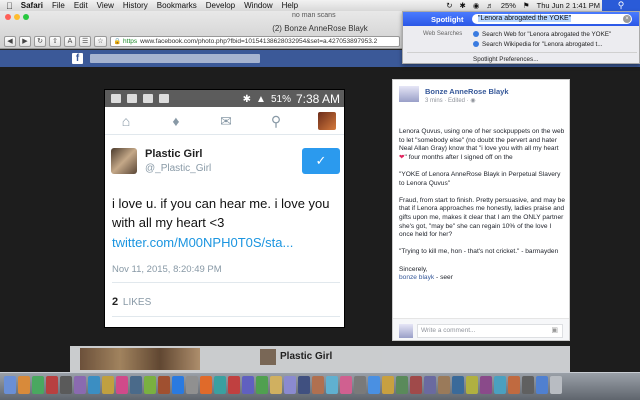  I want to click on menu-develop: Develop, so click(220, 5).